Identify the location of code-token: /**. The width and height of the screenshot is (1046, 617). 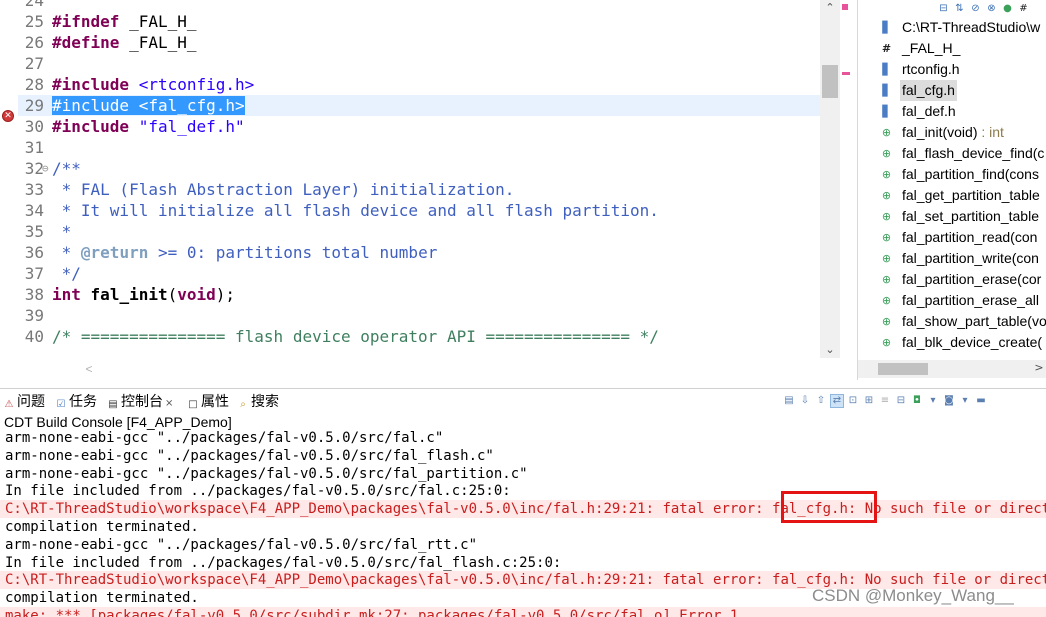
(66, 168).